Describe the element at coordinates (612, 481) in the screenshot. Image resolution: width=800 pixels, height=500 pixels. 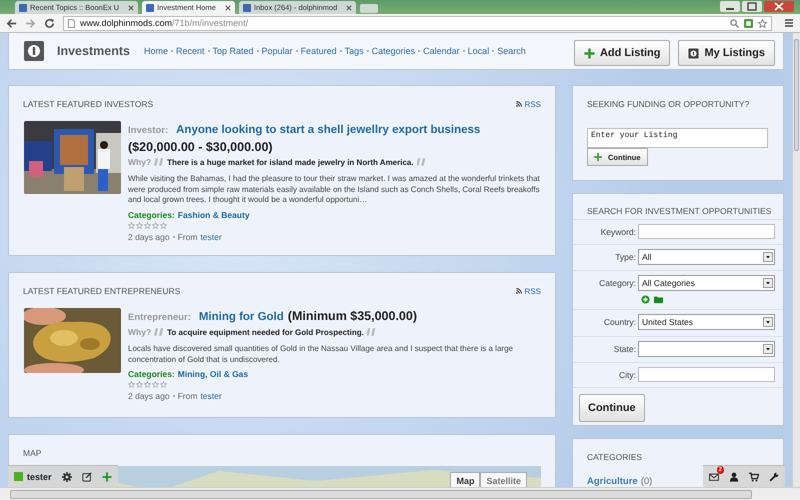
I see `category-link: Agriculture` at that location.